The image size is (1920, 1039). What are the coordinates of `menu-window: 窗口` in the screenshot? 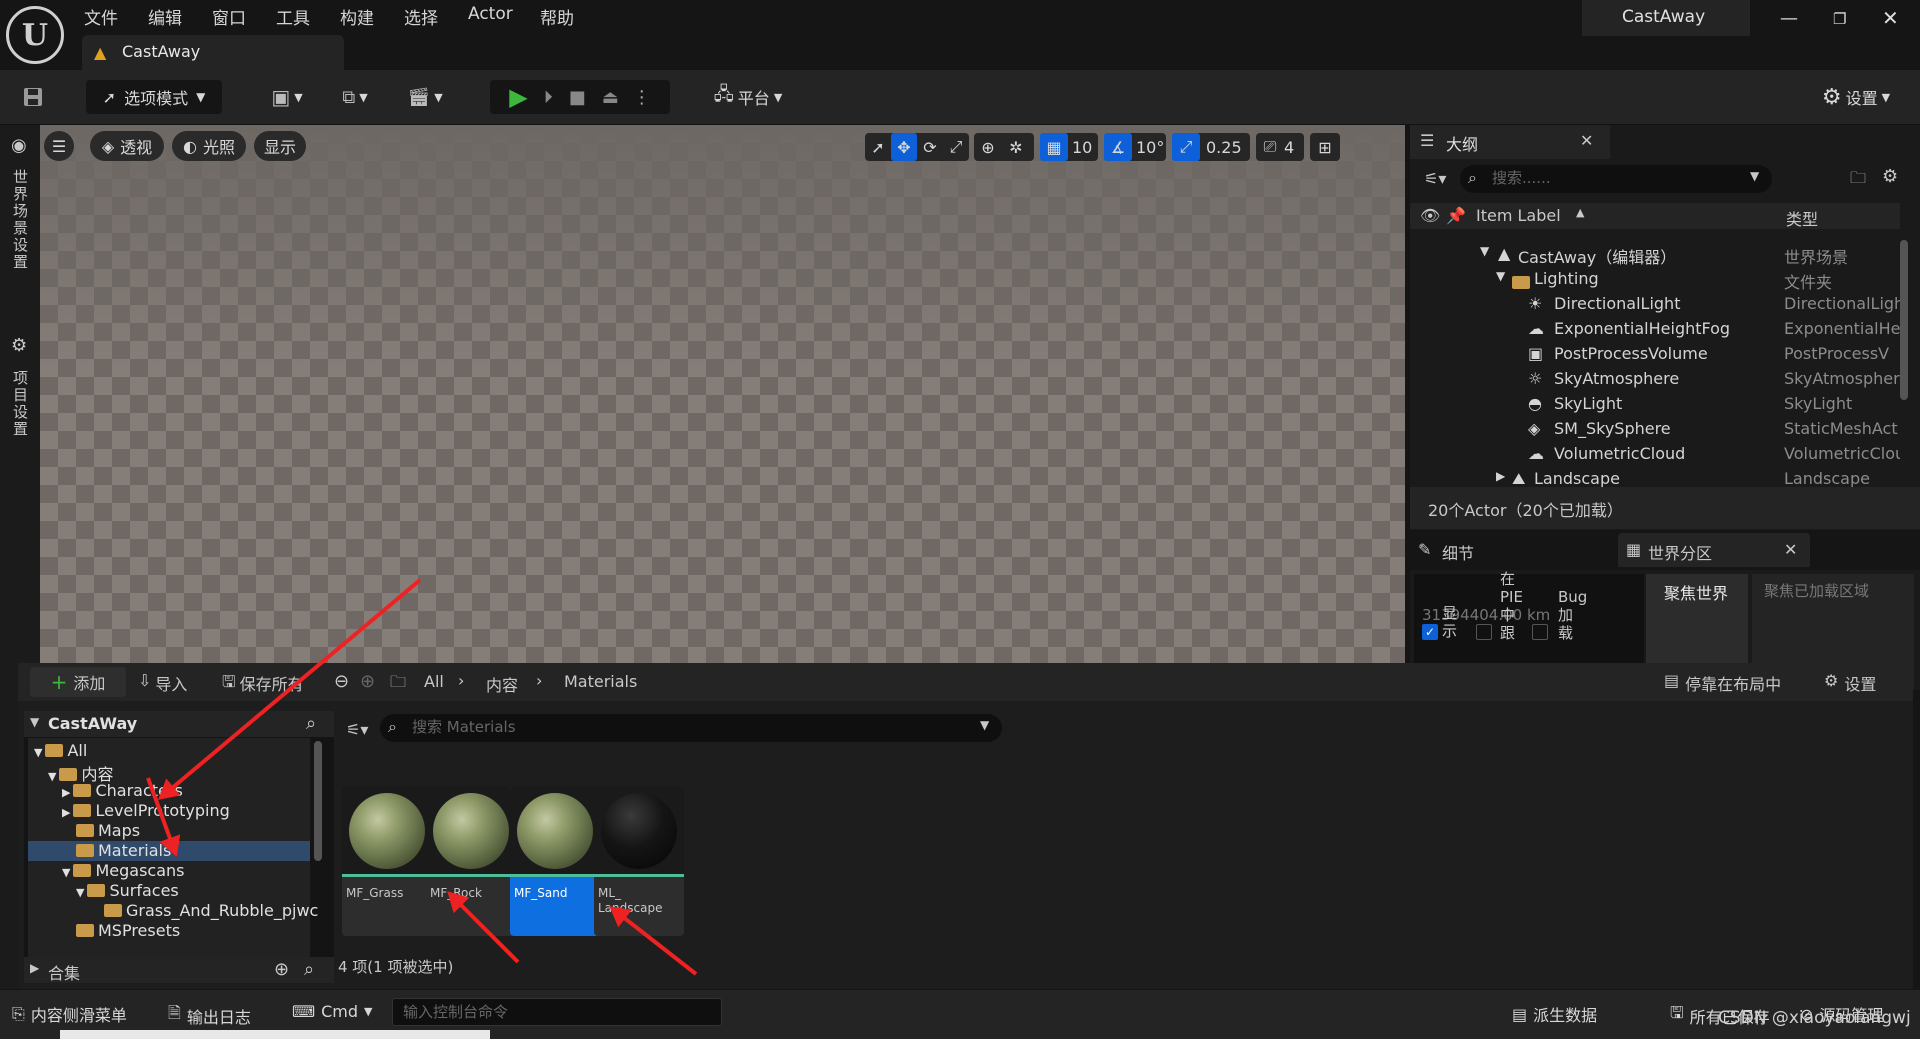 It's located at (229, 16).